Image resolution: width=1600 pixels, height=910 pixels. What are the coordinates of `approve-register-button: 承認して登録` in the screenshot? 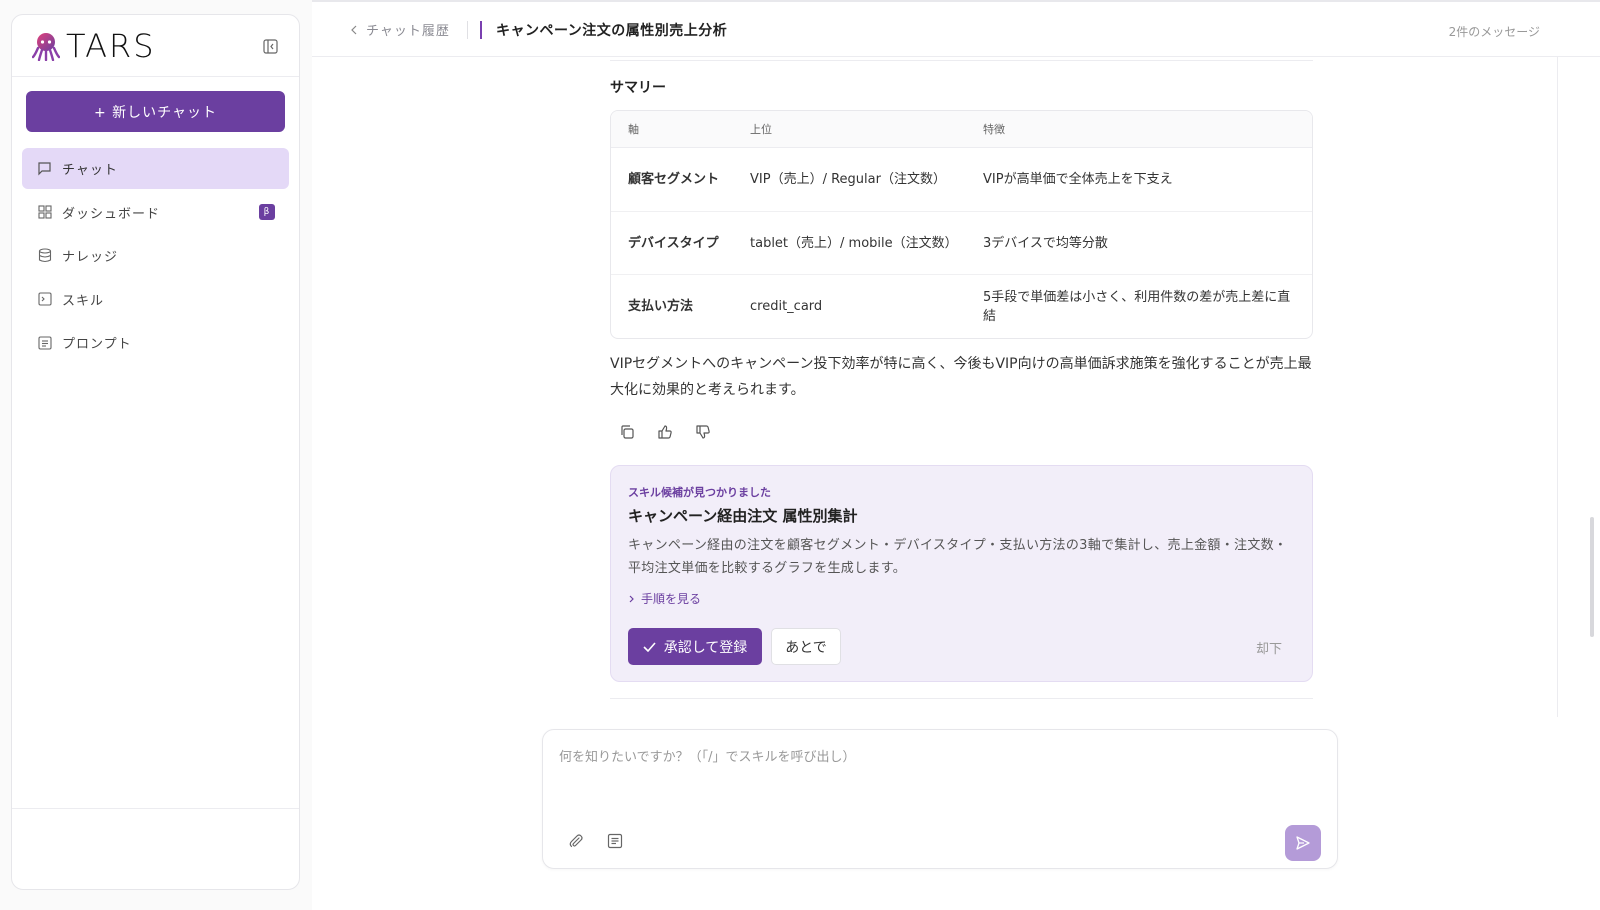 It's located at (695, 646).